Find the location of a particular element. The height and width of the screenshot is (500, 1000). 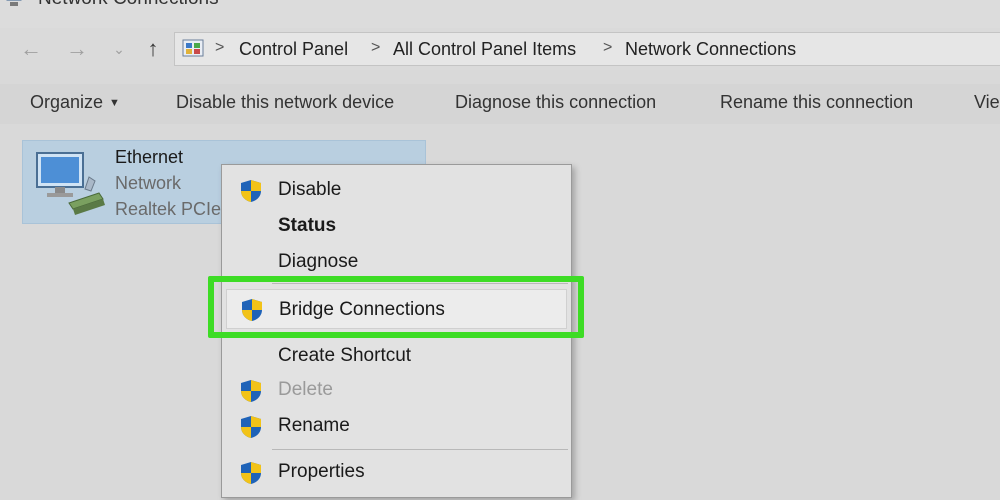

menu-item-create-shortcut: Create Shortcut is located at coordinates (396, 356).